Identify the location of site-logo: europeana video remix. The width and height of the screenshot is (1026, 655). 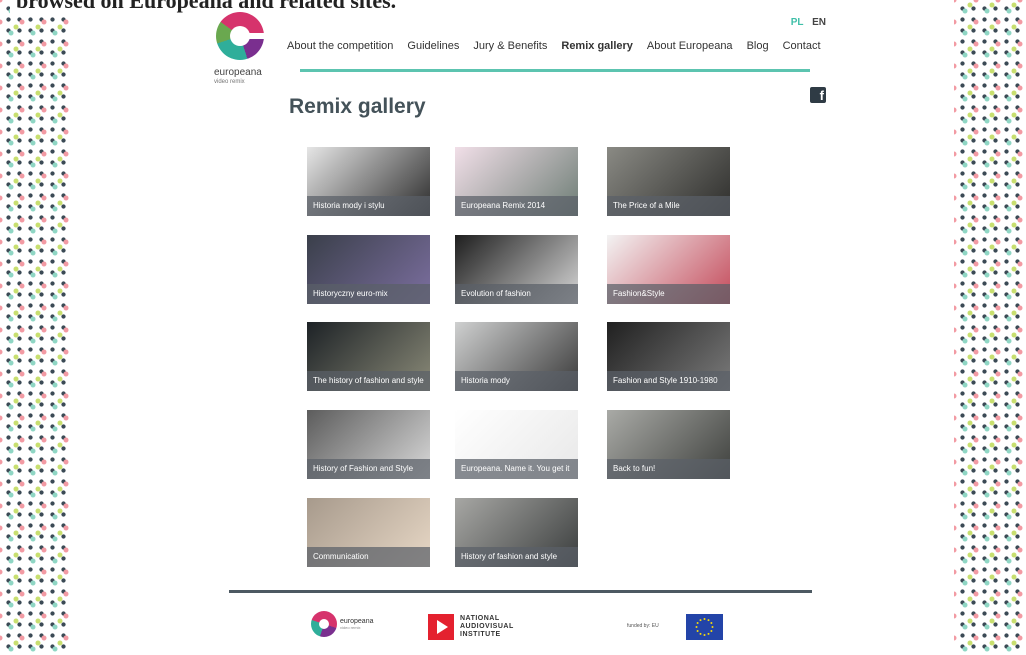
(241, 53).